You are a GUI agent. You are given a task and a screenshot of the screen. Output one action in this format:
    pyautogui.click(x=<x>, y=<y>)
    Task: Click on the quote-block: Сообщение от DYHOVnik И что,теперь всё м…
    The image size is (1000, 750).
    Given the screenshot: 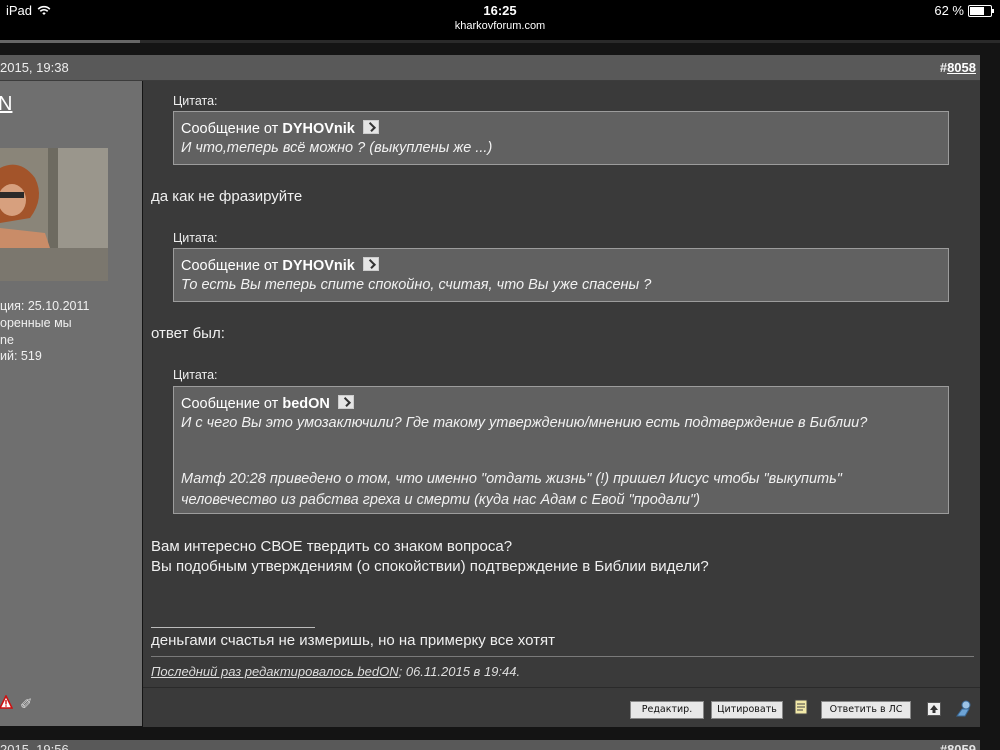 What is the action you would take?
    pyautogui.click(x=561, y=138)
    